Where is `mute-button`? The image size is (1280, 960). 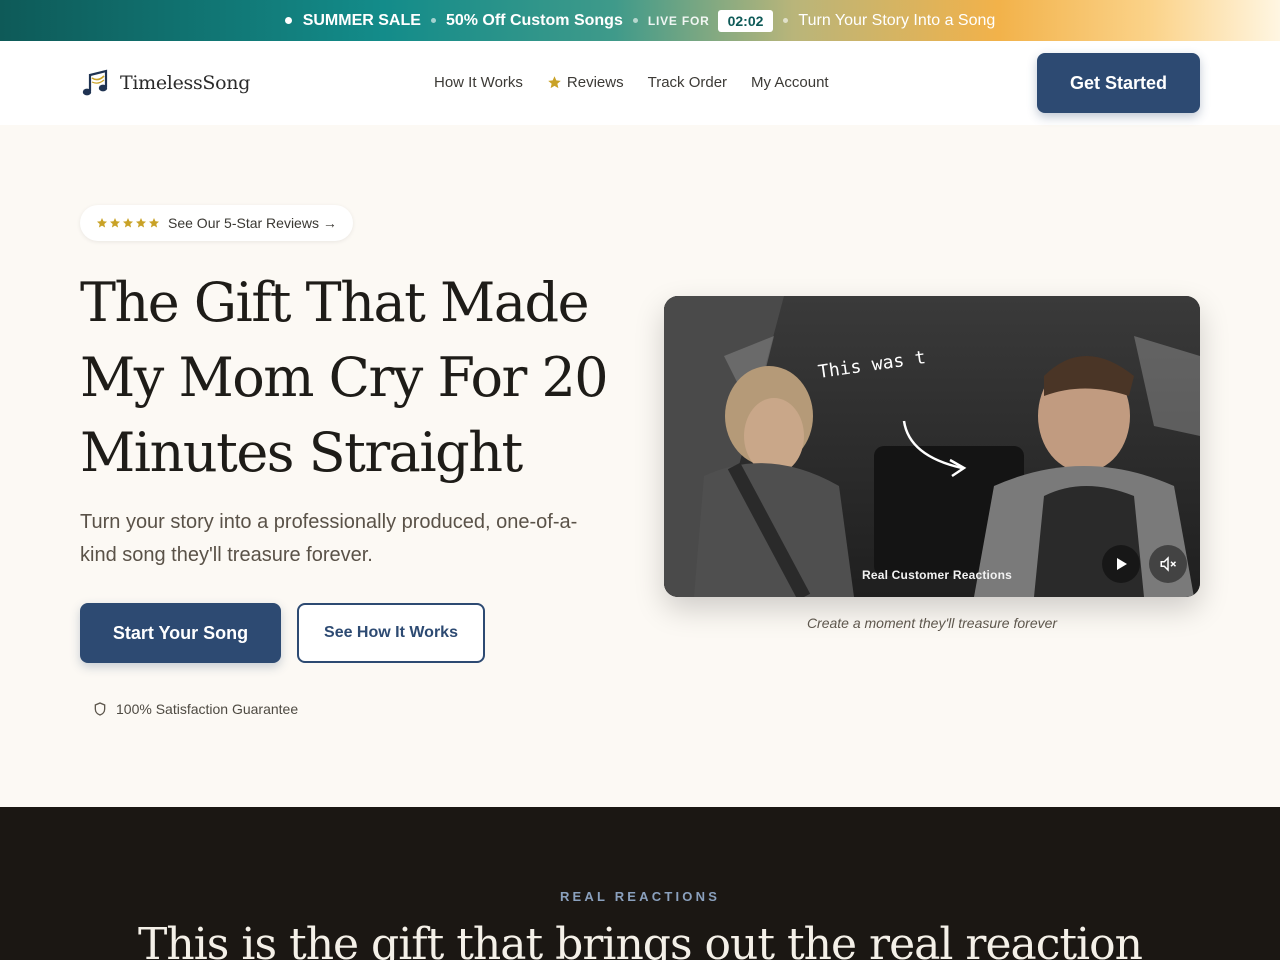
mute-button is located at coordinates (1168, 564).